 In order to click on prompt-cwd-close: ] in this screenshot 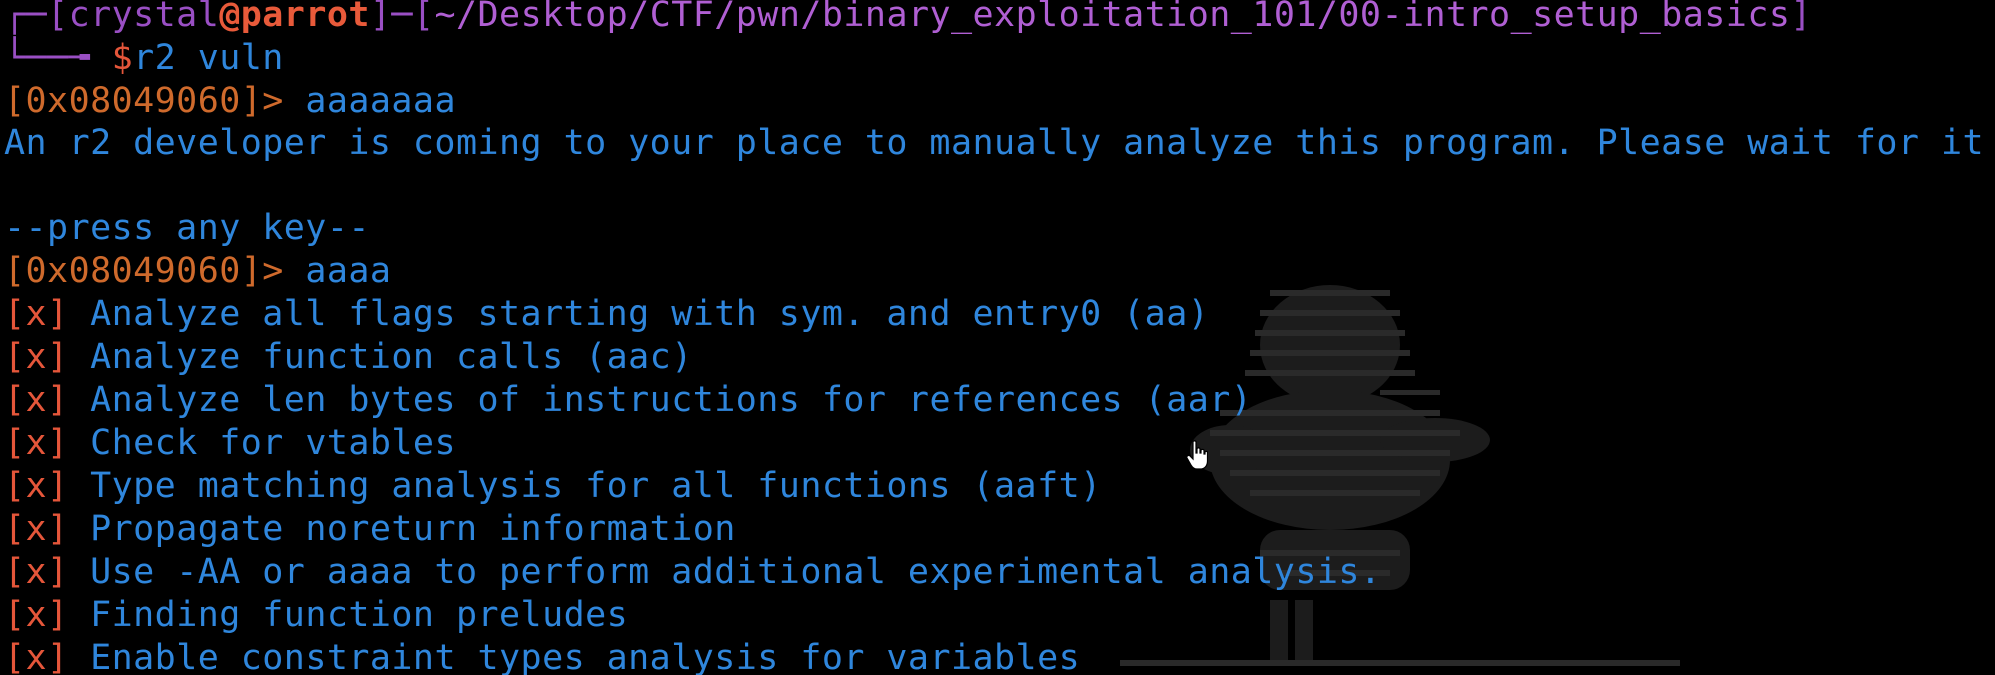, I will do `click(1801, 17)`.